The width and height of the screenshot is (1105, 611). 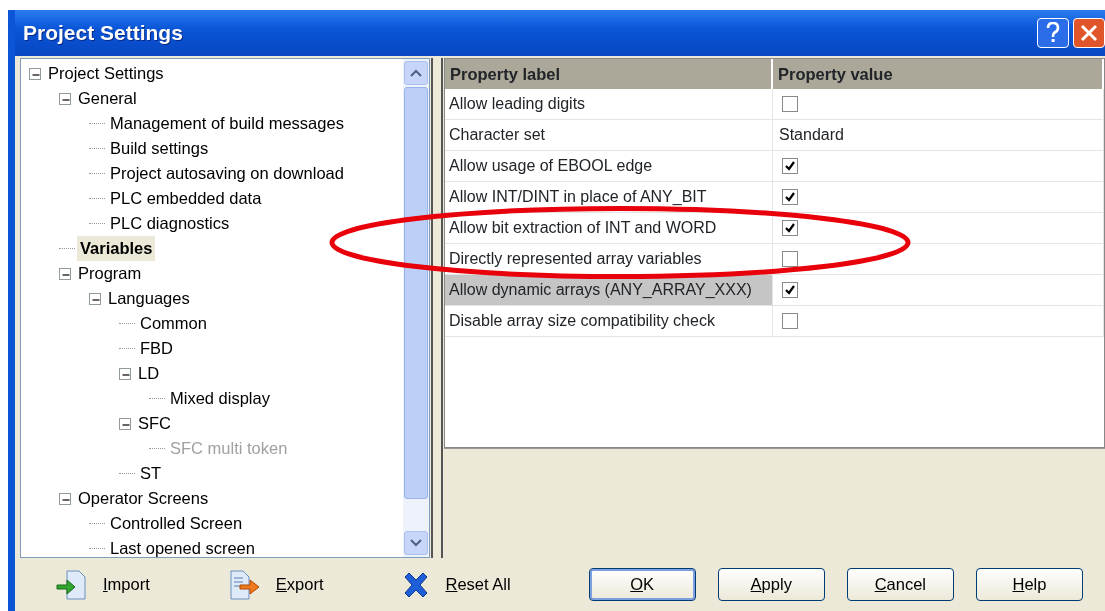 I want to click on import-icon, so click(x=72, y=584).